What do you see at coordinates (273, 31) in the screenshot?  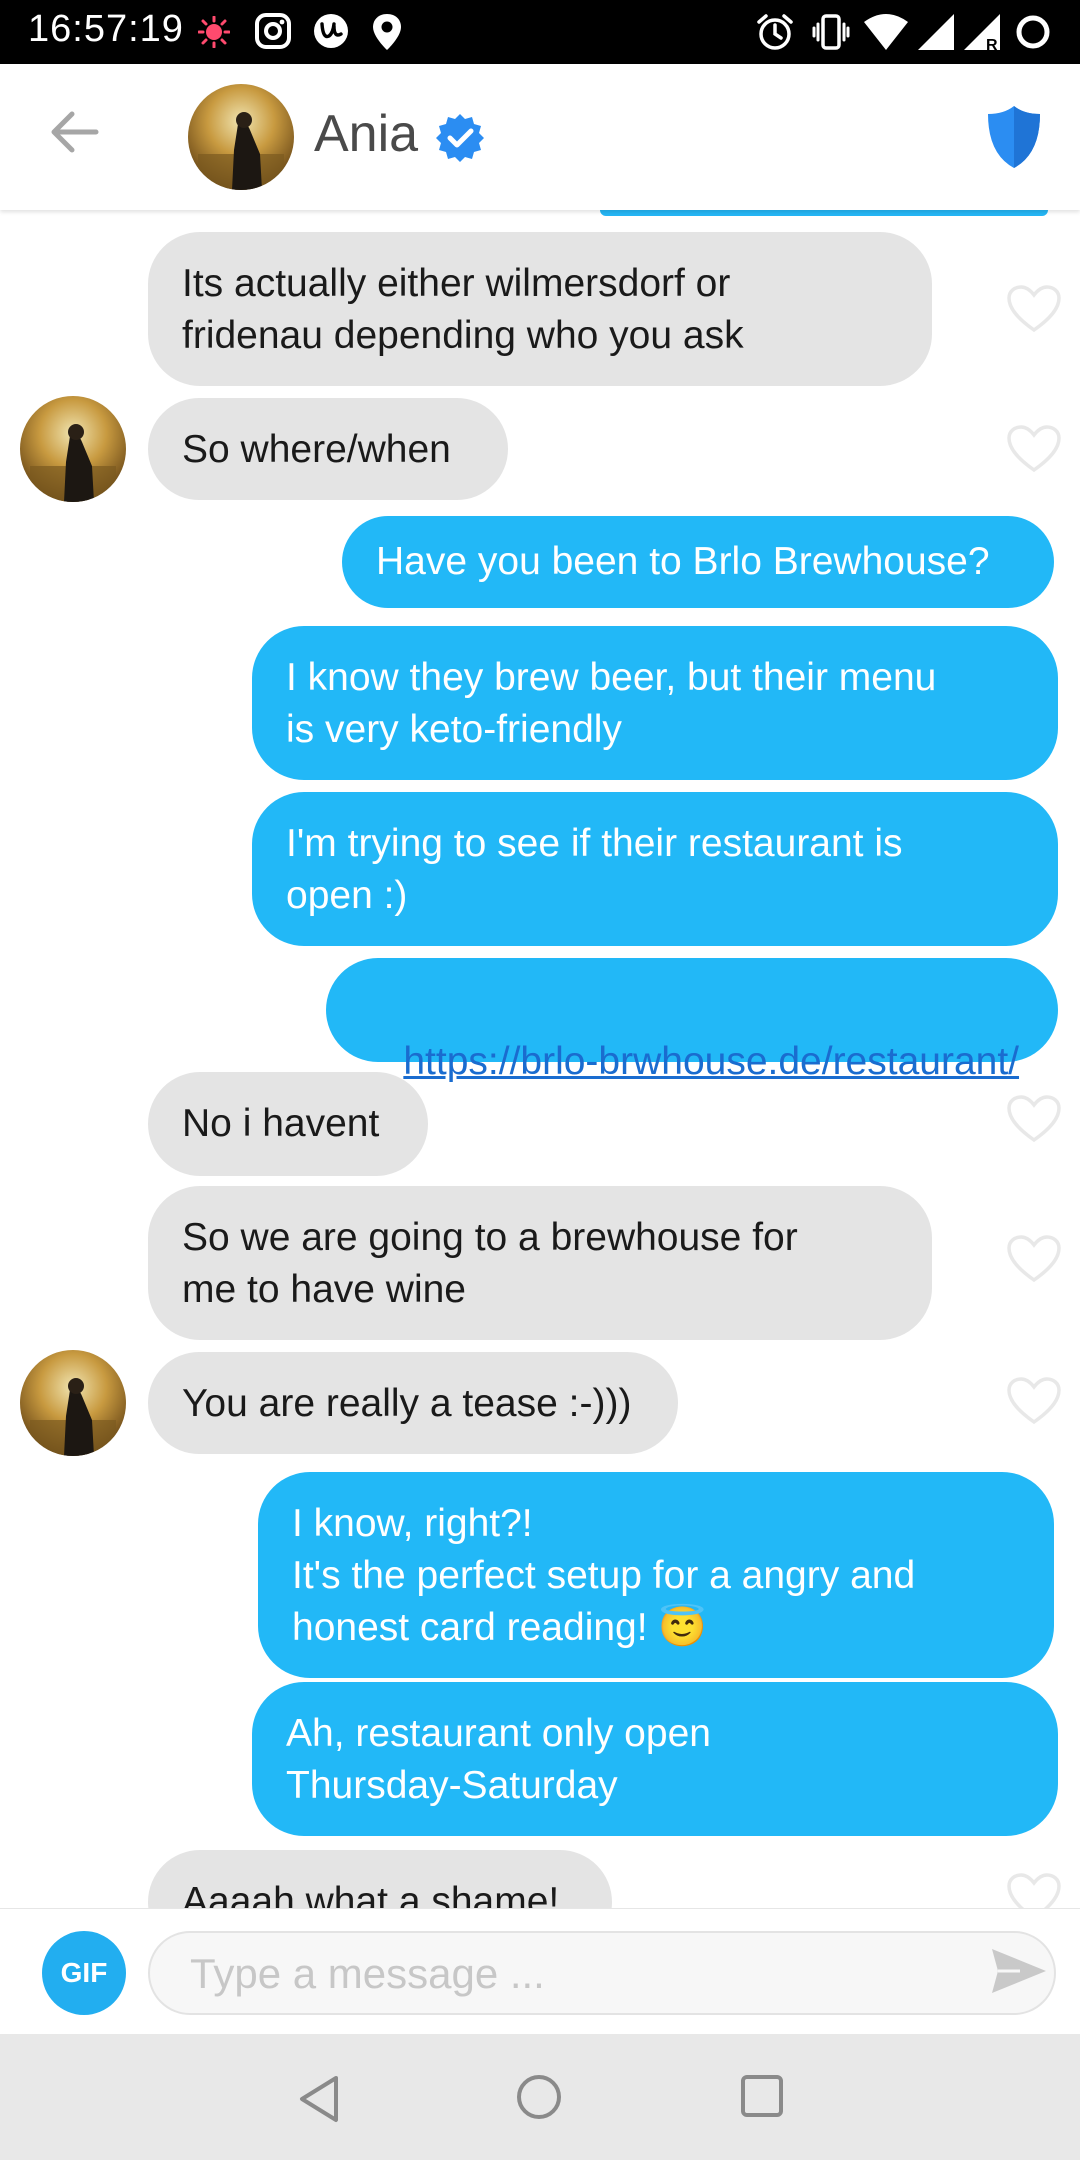 I see `instagram-icon` at bounding box center [273, 31].